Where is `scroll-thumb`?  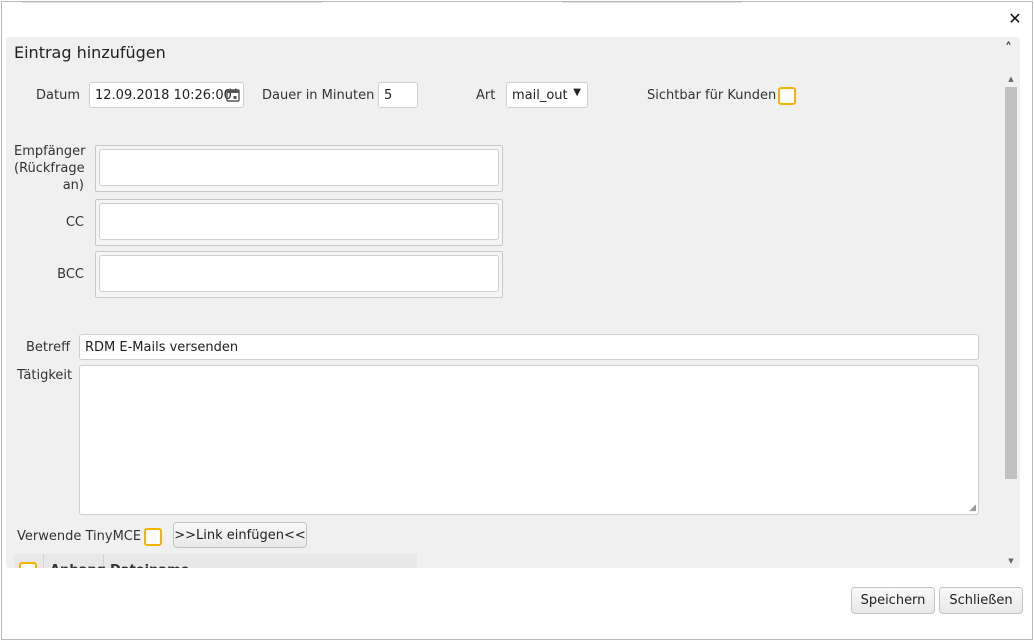
scroll-thumb is located at coordinates (1011, 283).